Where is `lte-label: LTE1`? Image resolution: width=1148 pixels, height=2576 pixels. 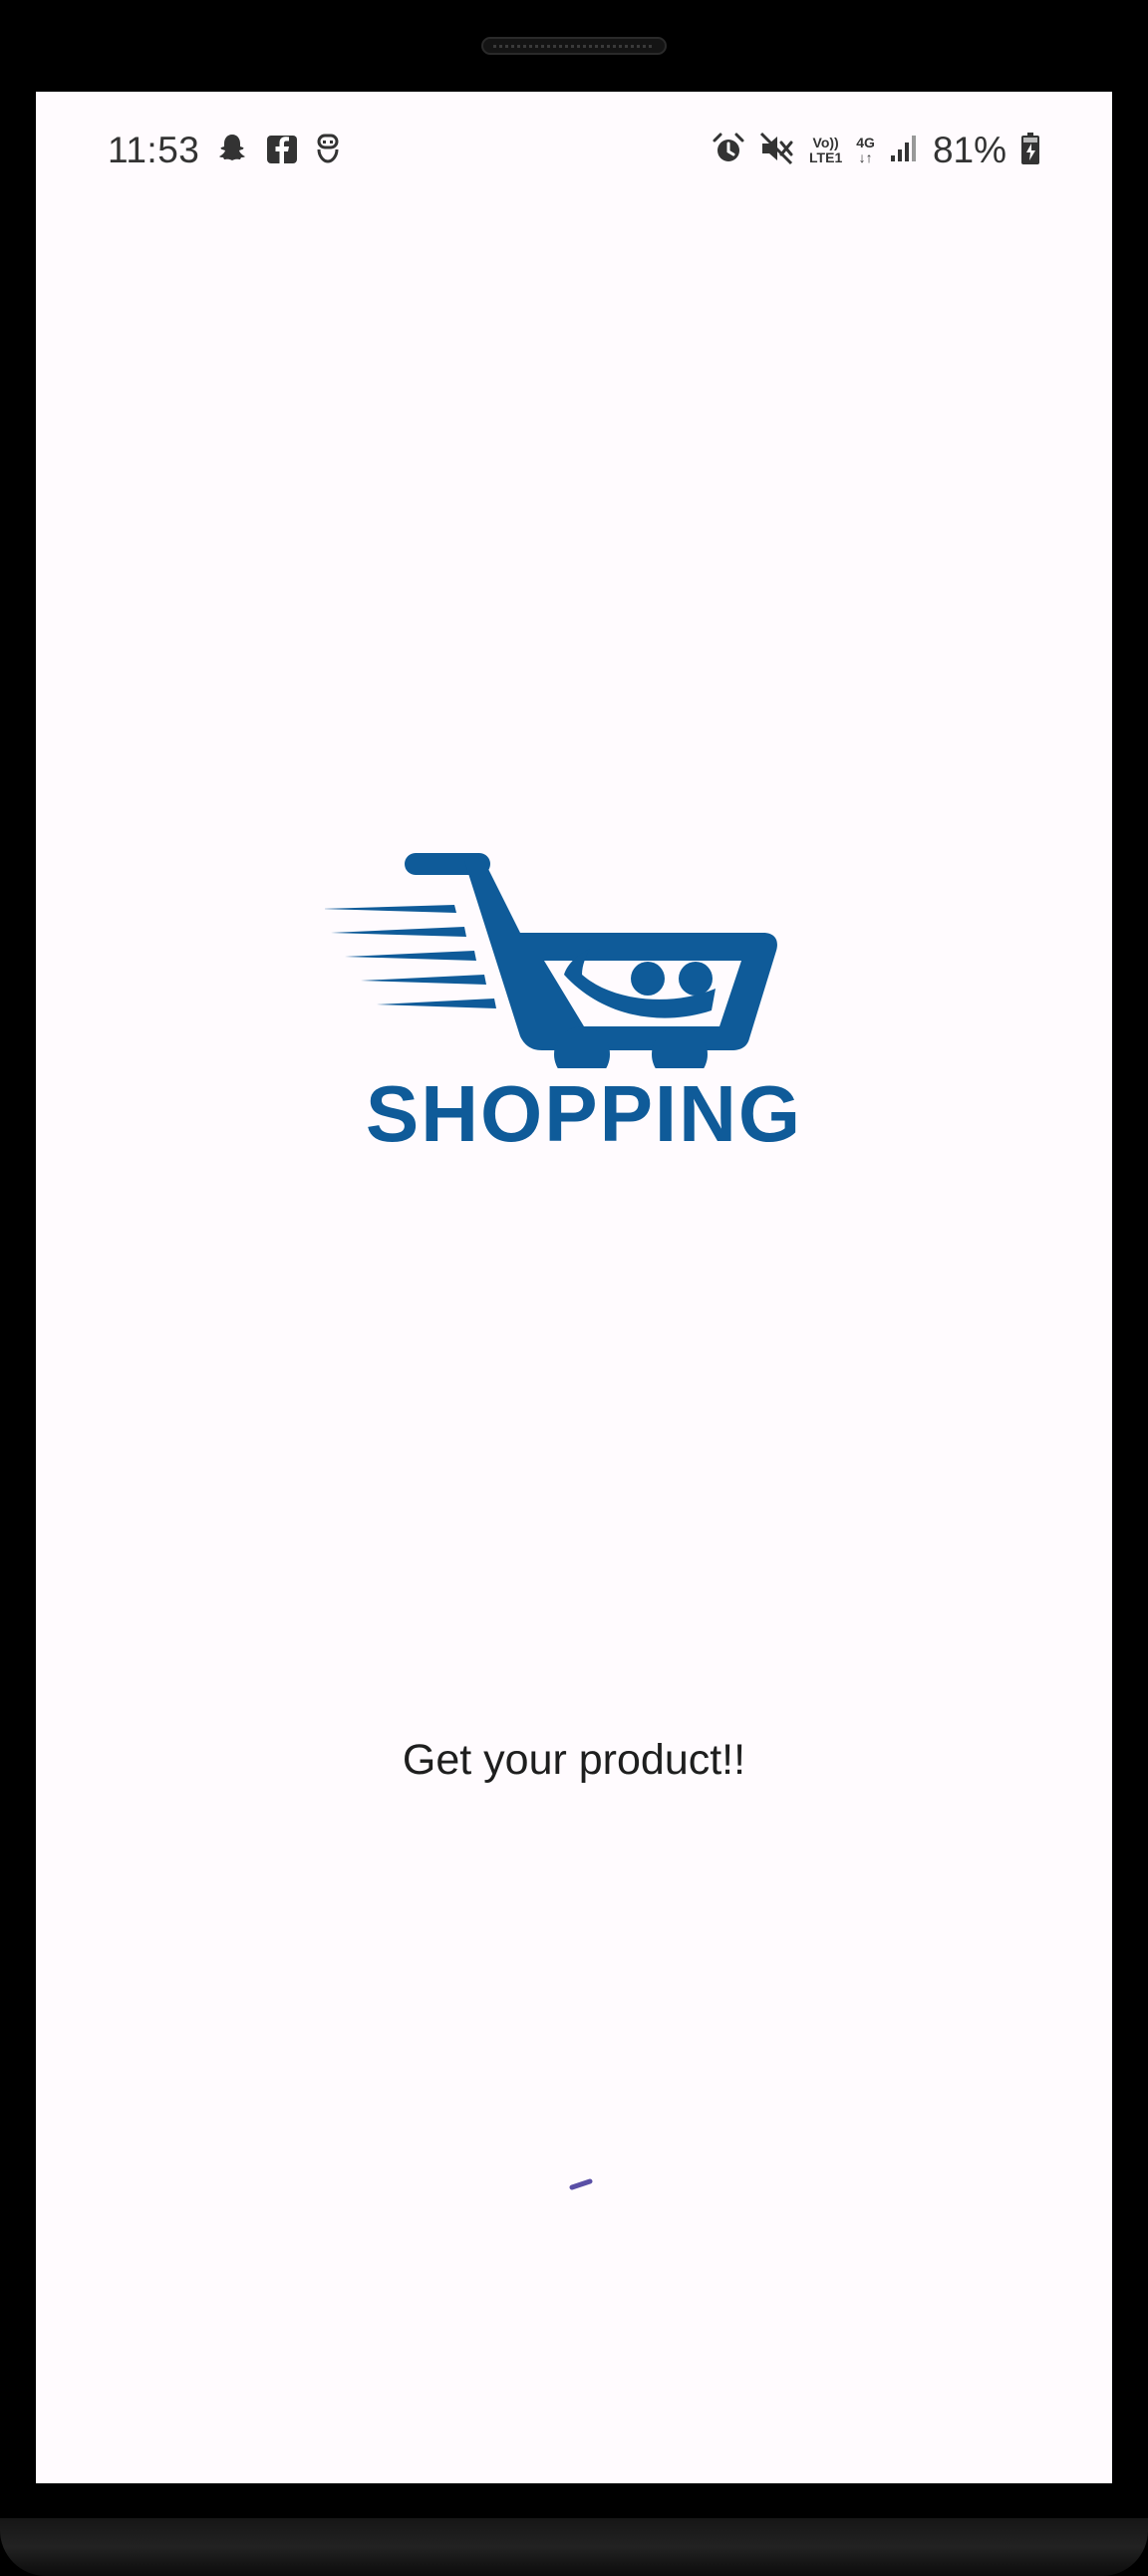 lte-label: LTE1 is located at coordinates (826, 157).